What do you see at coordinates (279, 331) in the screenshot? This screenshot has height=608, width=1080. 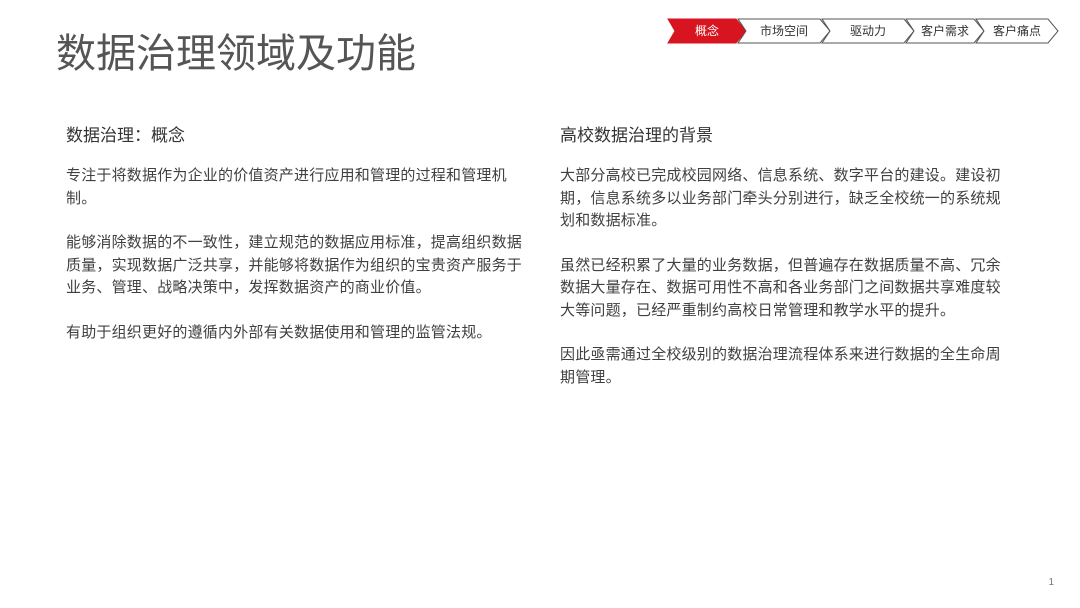 I see `concept-paragraph: 有助于组织更好的遵循内外部有关数据使用和管理的监管法规。` at bounding box center [279, 331].